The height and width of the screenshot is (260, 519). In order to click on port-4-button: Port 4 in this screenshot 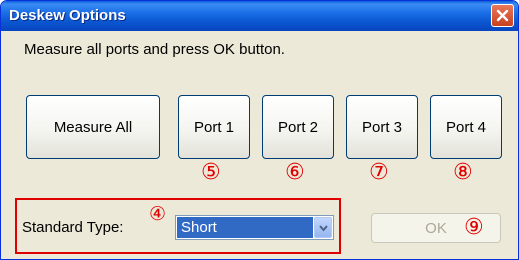, I will do `click(466, 127)`.